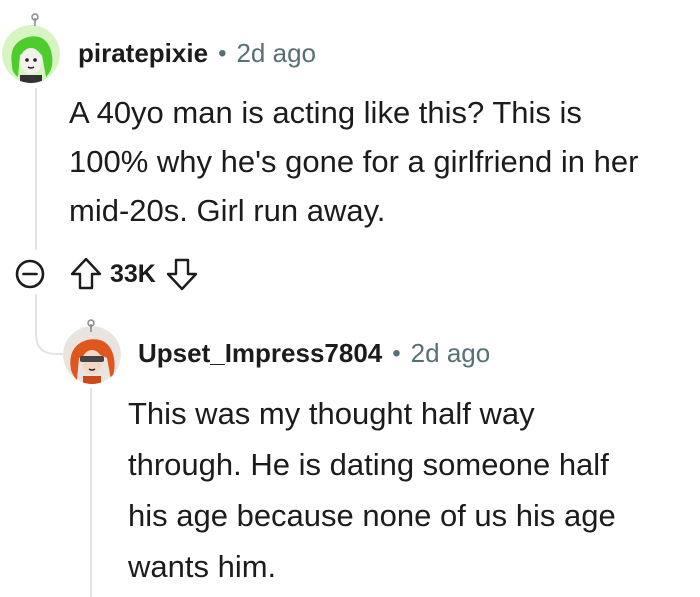 This screenshot has width=700, height=597. What do you see at coordinates (227, 210) in the screenshot?
I see `comment-text-line: mid-20s. Girl run away.` at bounding box center [227, 210].